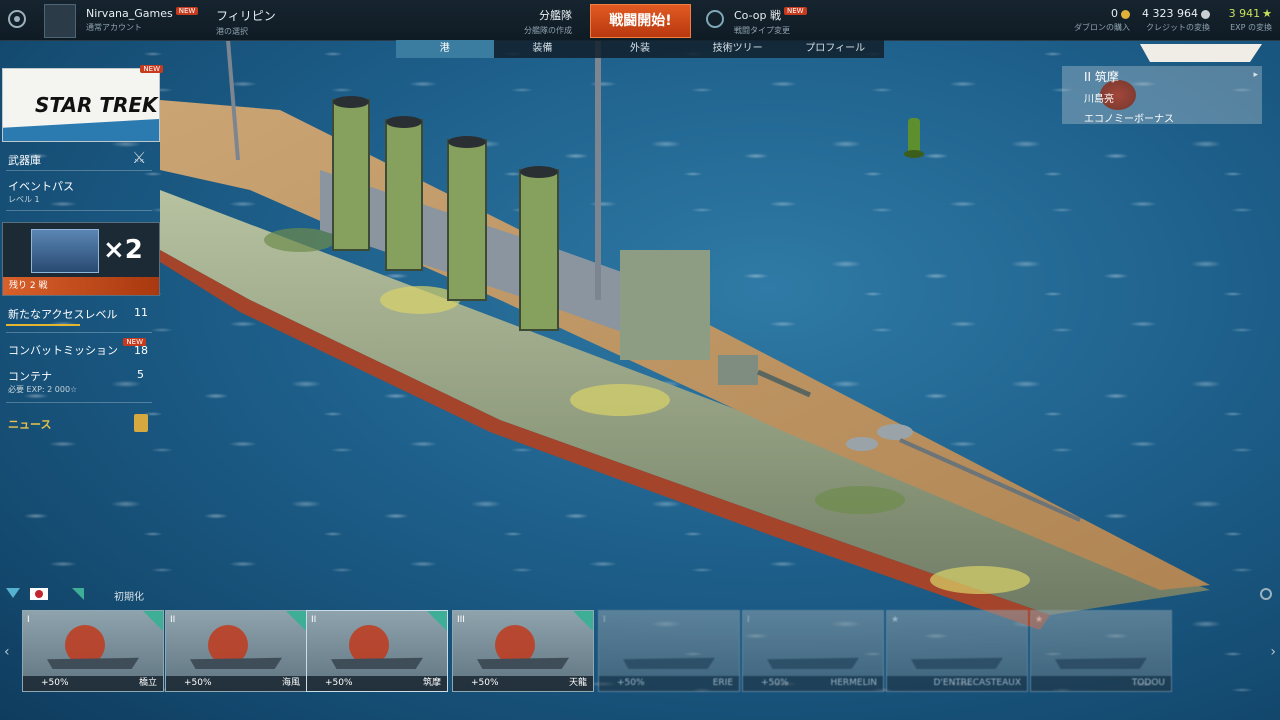 This screenshot has width=1280, height=720. I want to click on access-level: 新たなアクセスレベル 11, so click(78, 314).